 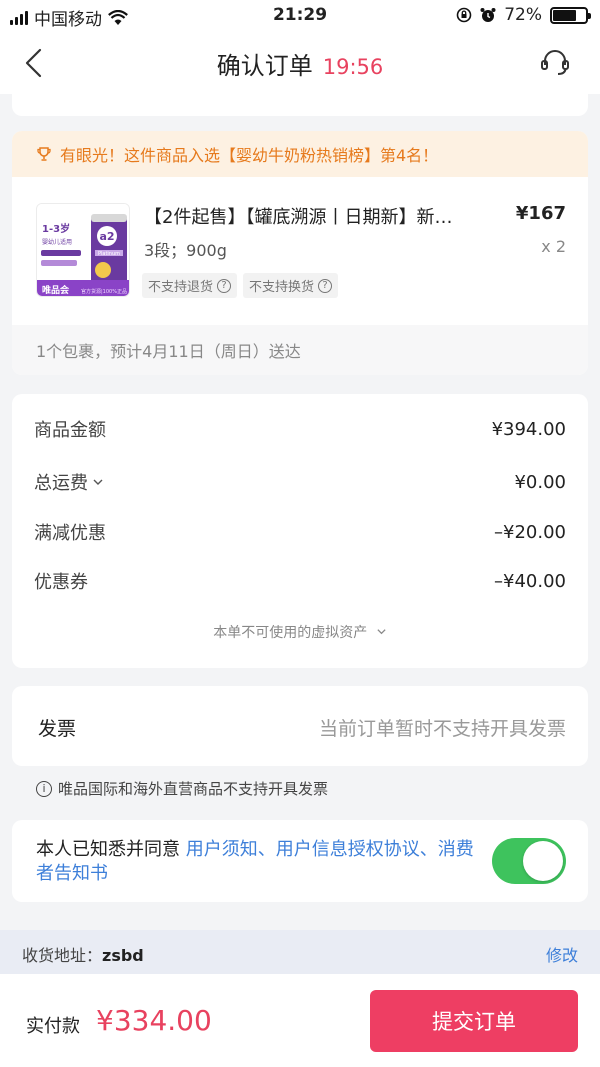 I want to click on rotation-lock-icon, so click(x=464, y=15).